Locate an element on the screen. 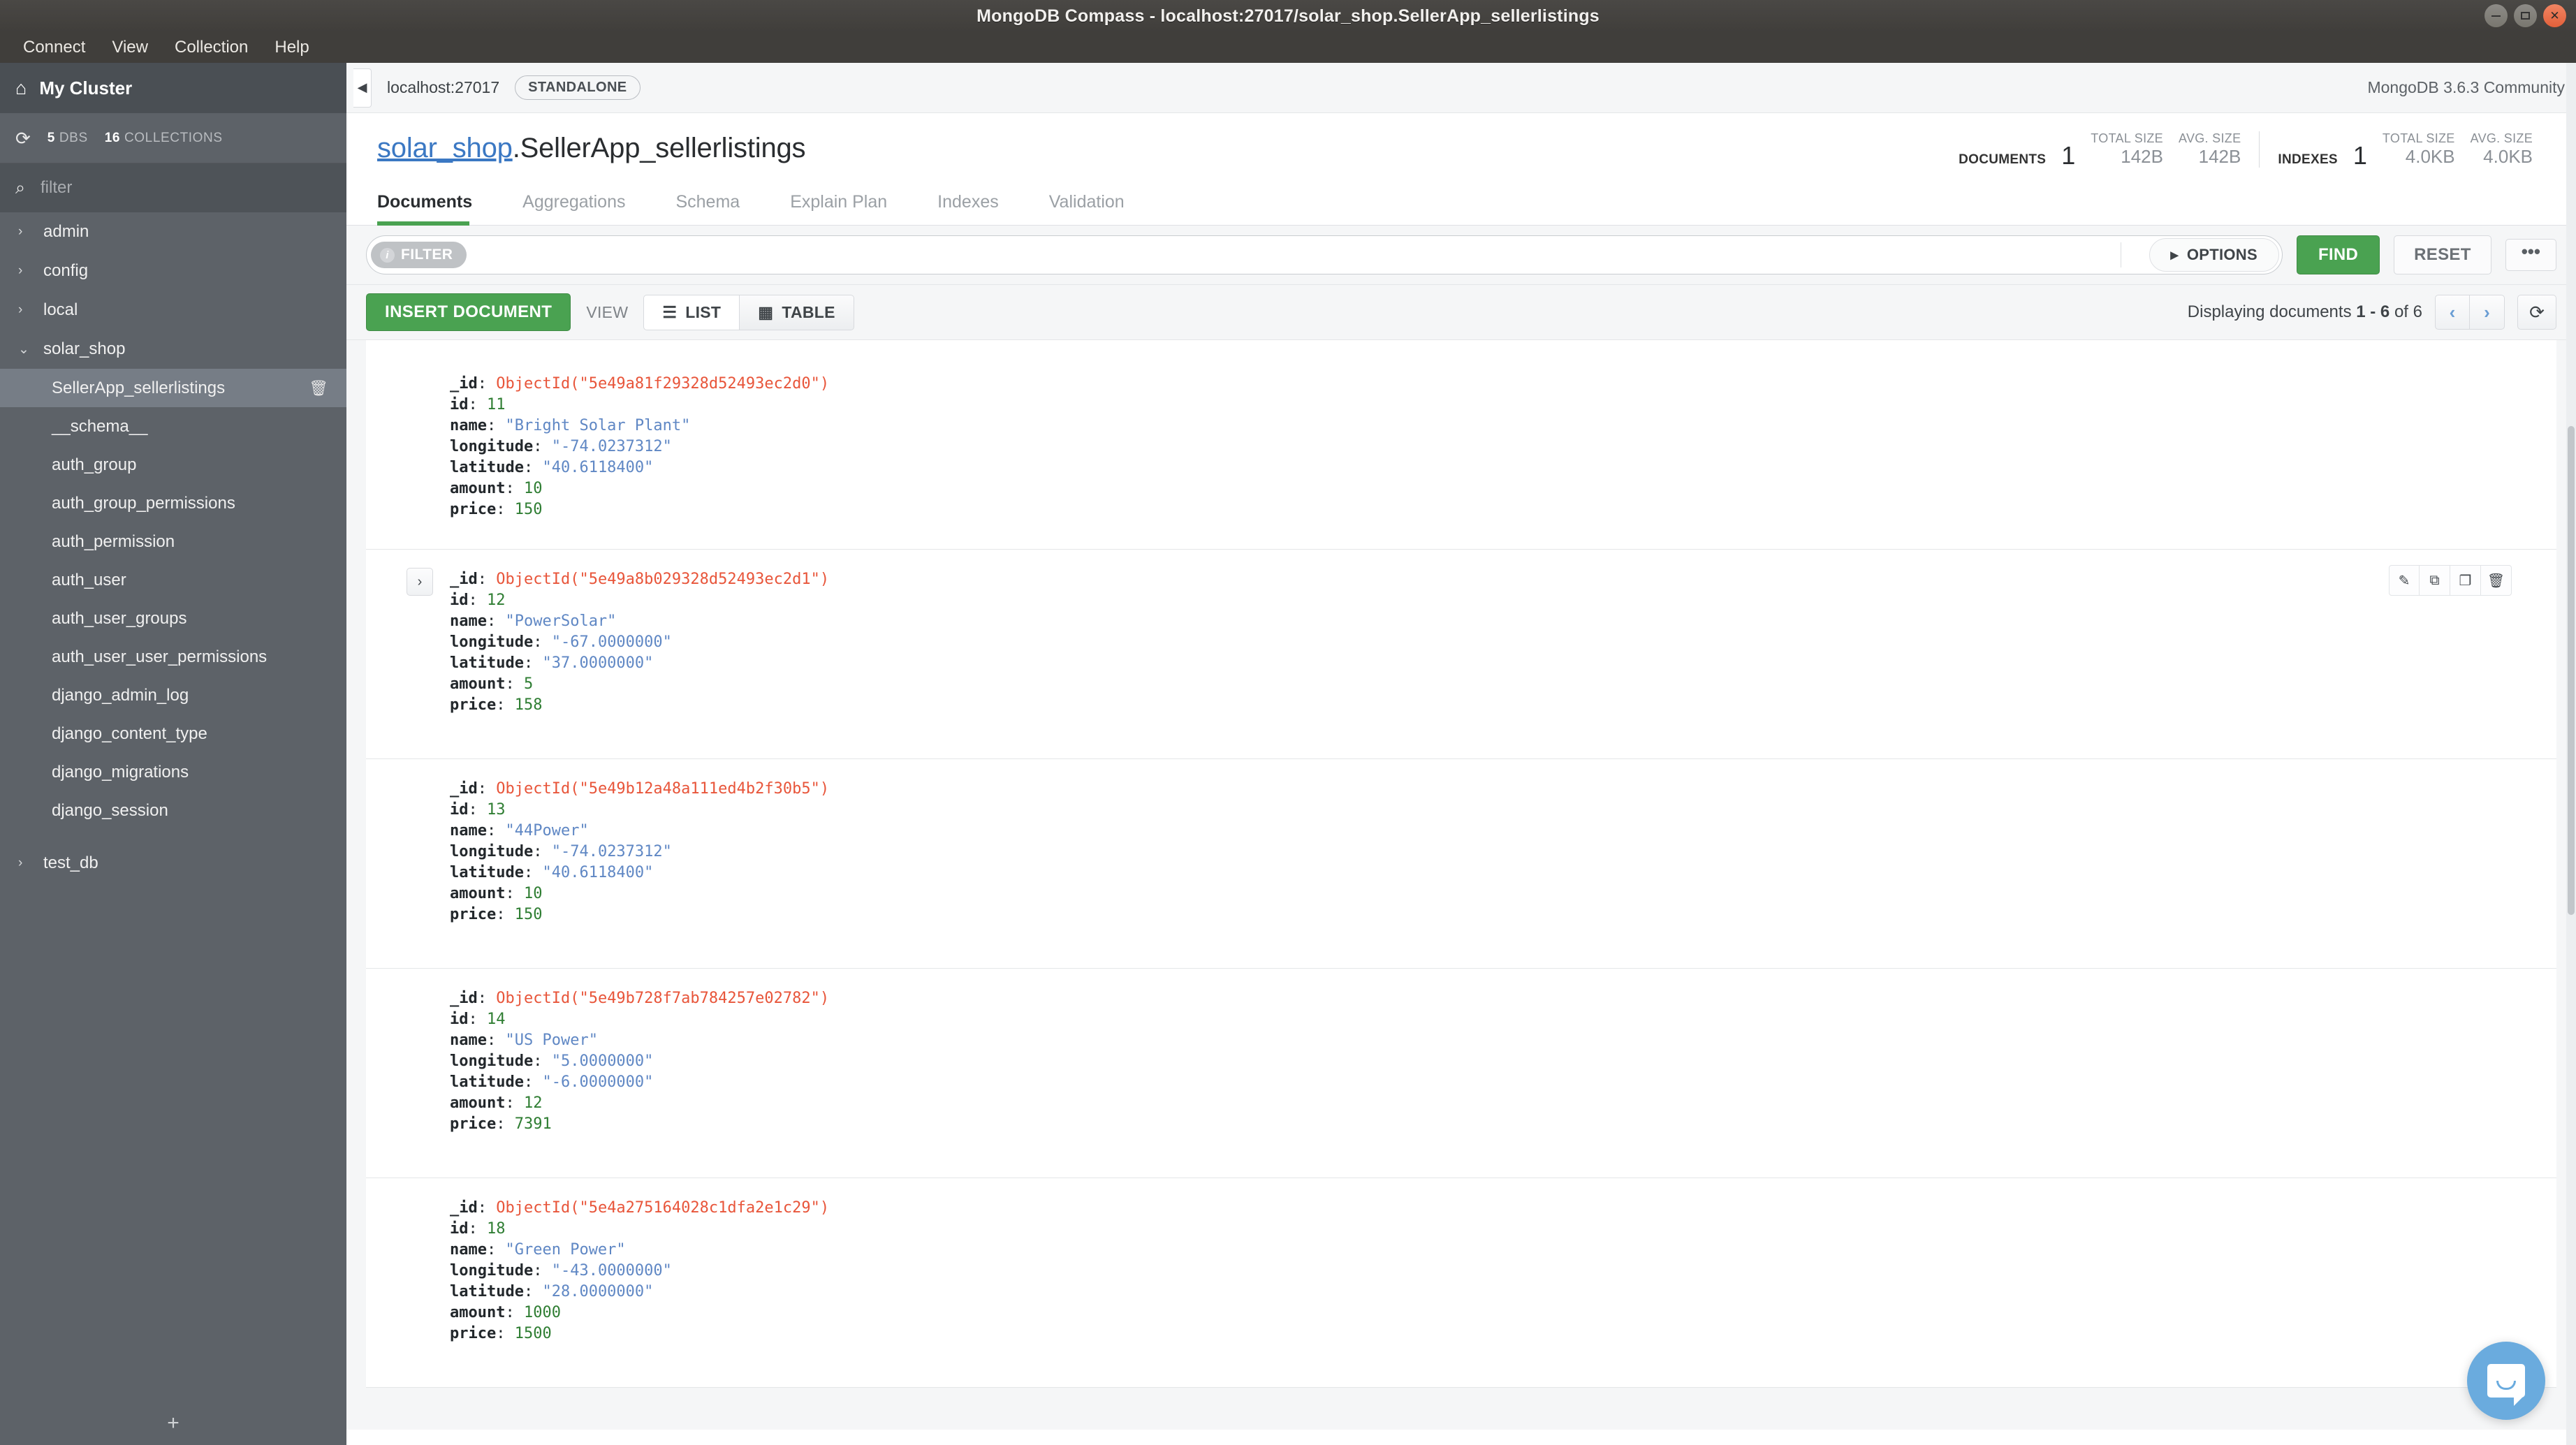 Image resolution: width=2576 pixels, height=1445 pixels. menu-collection: Collection is located at coordinates (211, 47).